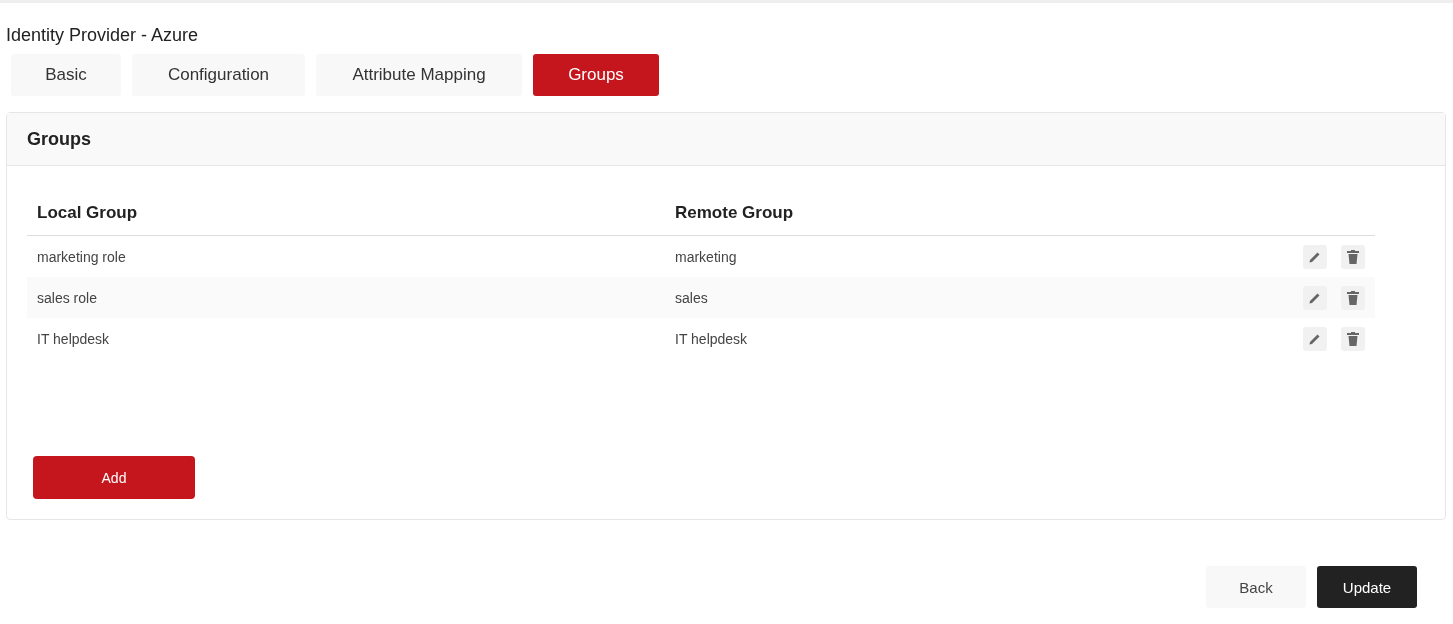 This screenshot has height=624, width=1453. I want to click on table-cell-text: sales role, so click(67, 297).